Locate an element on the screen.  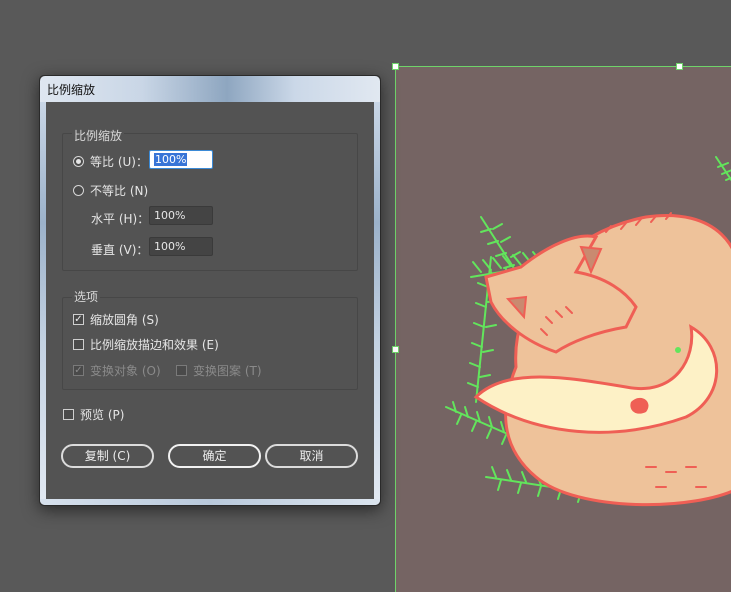
vertical-row: 垂直 (V)： is located at coordinates (119, 249).